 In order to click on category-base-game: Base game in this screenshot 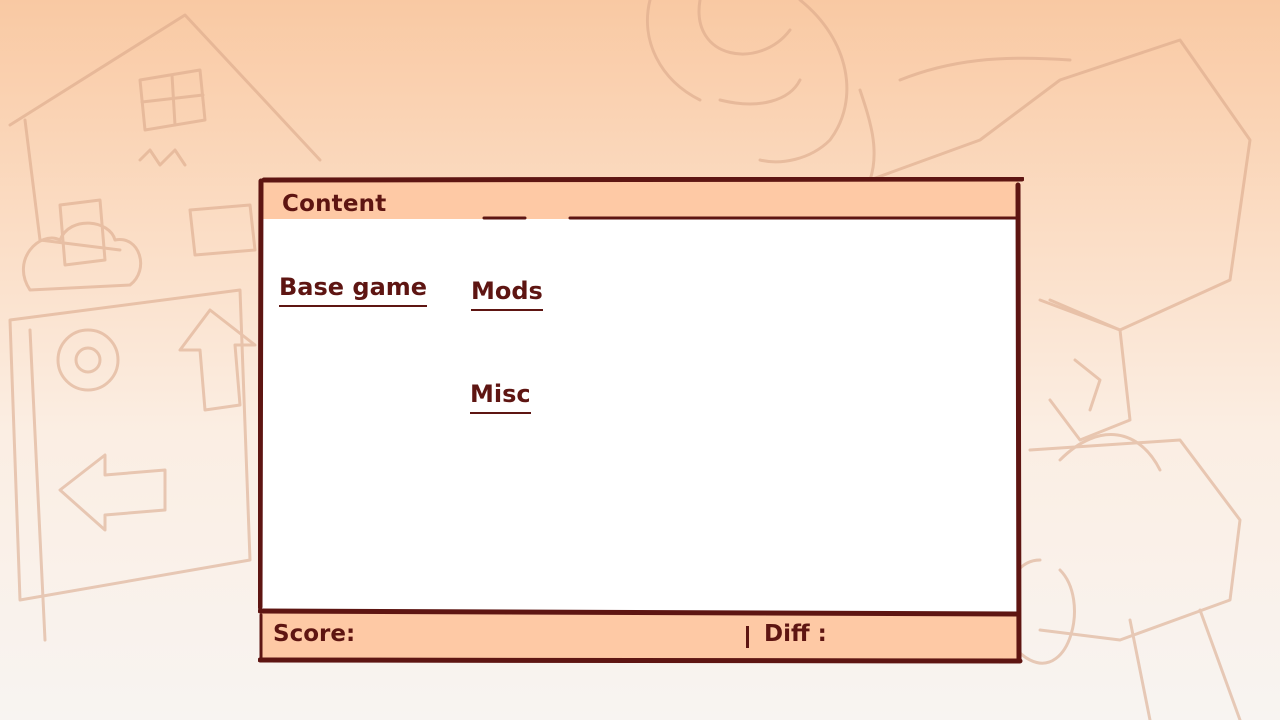, I will do `click(353, 290)`.